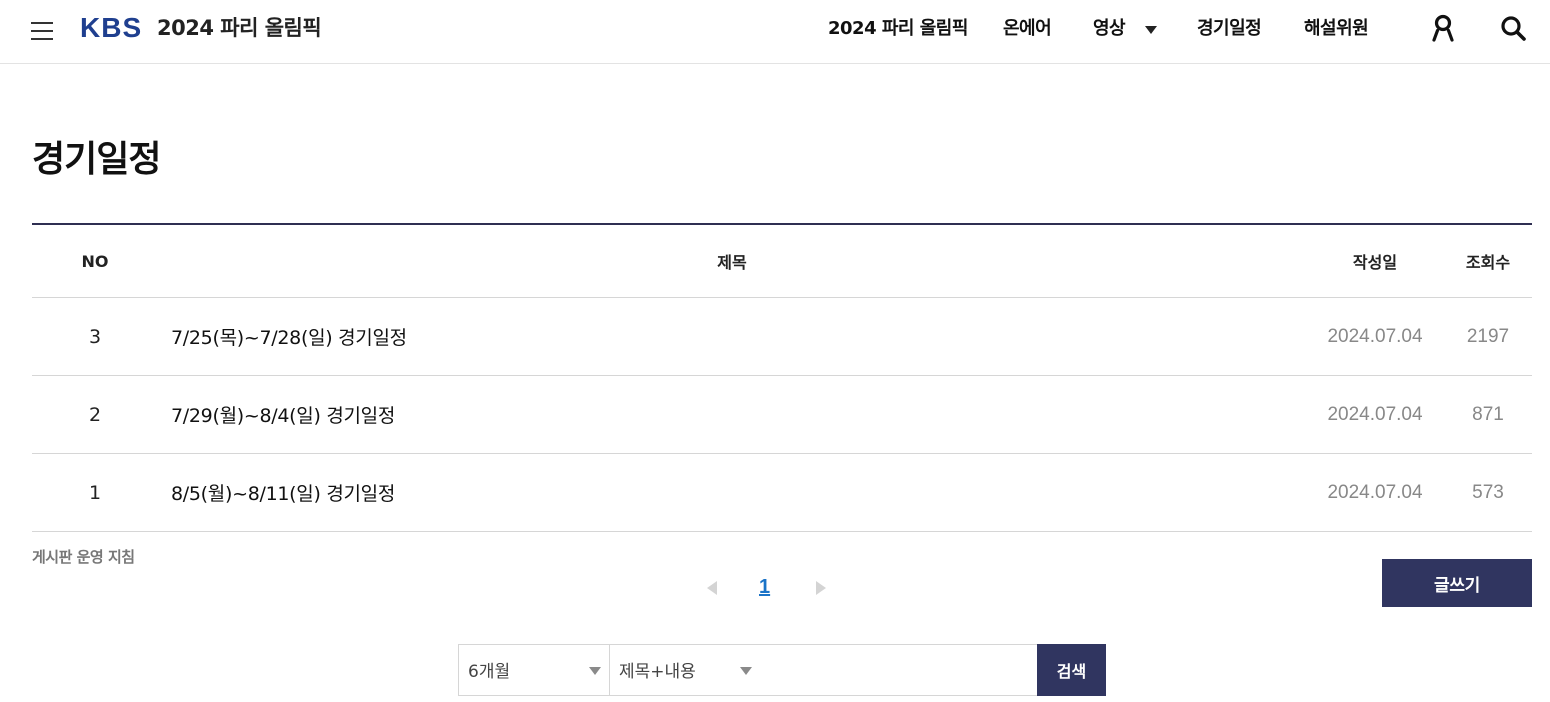 This screenshot has width=1550, height=702. I want to click on user-icon, so click(1443, 28).